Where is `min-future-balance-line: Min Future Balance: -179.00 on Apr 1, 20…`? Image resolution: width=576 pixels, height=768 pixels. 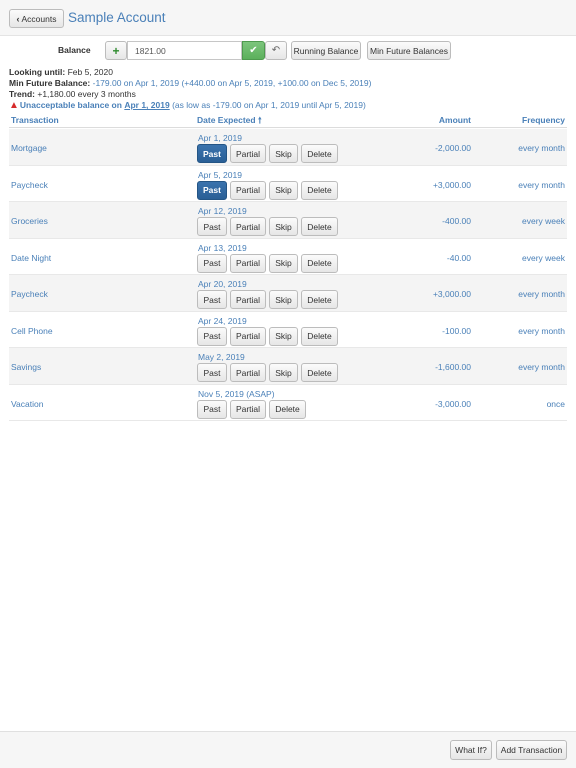 min-future-balance-line: Min Future Balance: -179.00 on Apr 1, 20… is located at coordinates (190, 83).